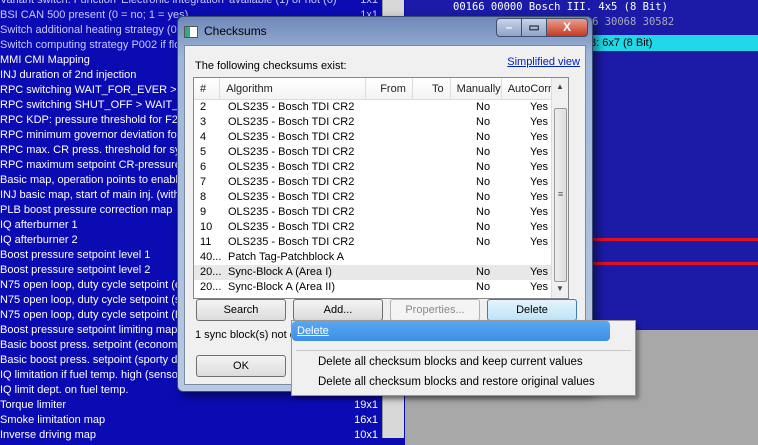 The width and height of the screenshot is (758, 445). Describe the element at coordinates (381, 137) in the screenshot. I see `table-row: 4 OLS235 - Bosch TDI CR2 No Yes` at that location.